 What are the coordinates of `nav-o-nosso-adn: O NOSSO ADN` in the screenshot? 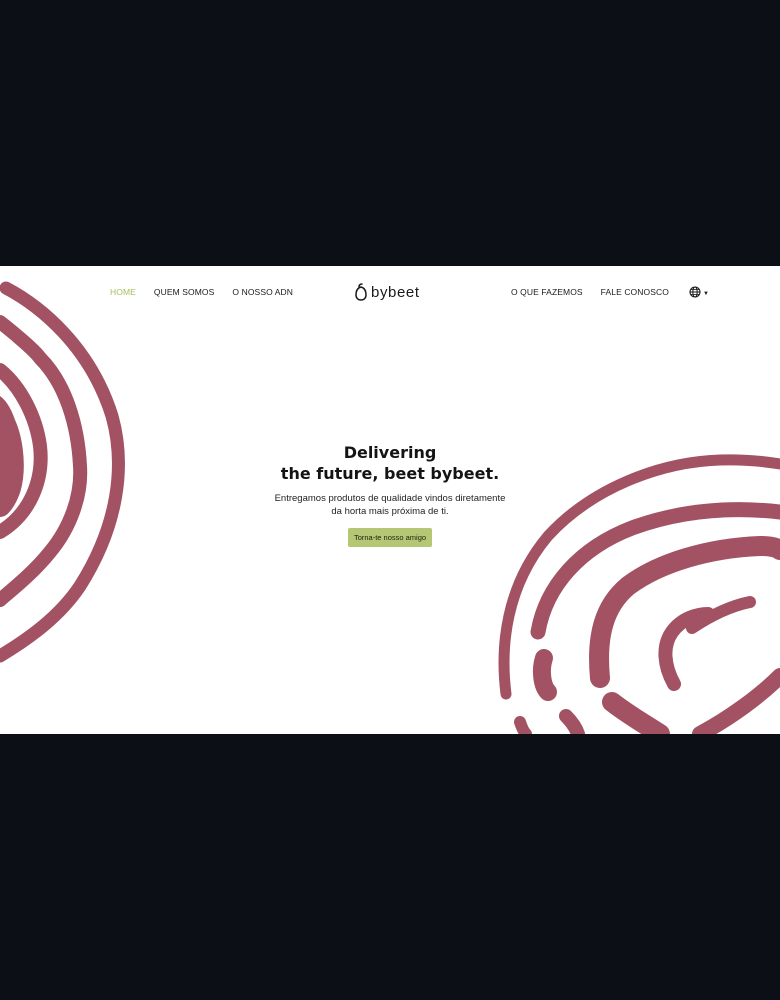 It's located at (262, 292).